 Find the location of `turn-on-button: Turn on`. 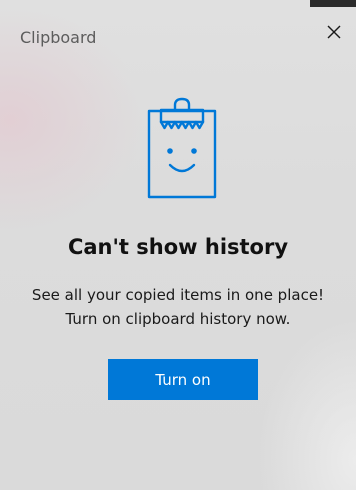

turn-on-button: Turn on is located at coordinates (183, 379).